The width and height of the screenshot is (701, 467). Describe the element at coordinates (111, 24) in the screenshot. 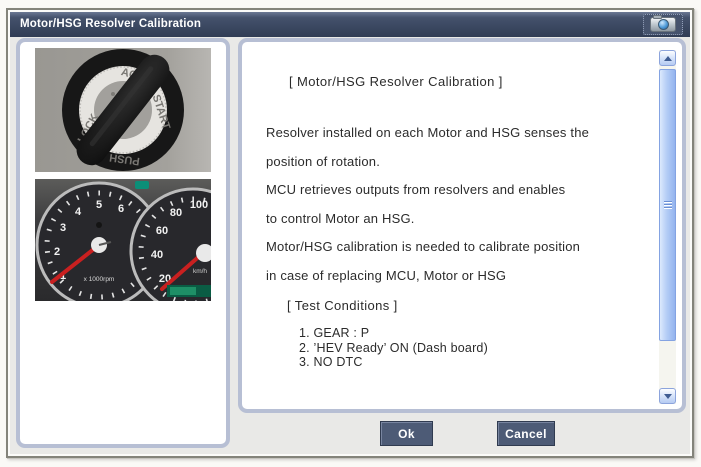

I see `dialog-title: Motor/HSG Resolver Calibration` at that location.